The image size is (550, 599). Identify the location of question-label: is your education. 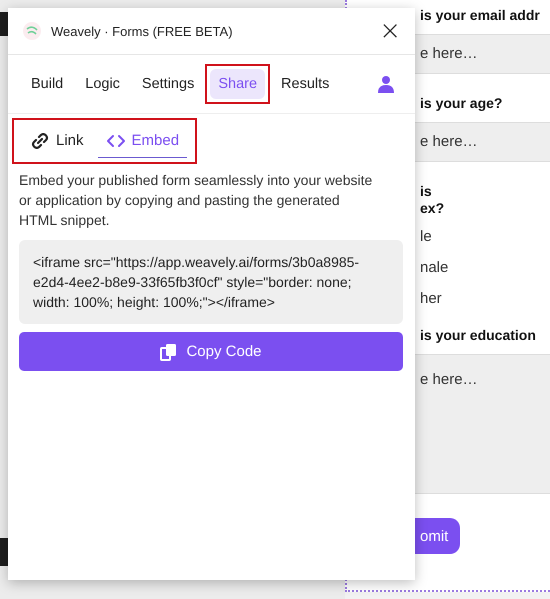
(478, 335).